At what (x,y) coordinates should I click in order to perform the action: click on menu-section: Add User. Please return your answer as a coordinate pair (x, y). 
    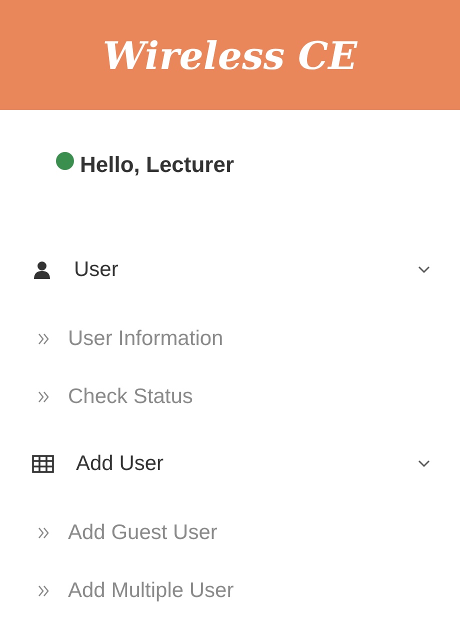
    Looking at the image, I should click on (230, 464).